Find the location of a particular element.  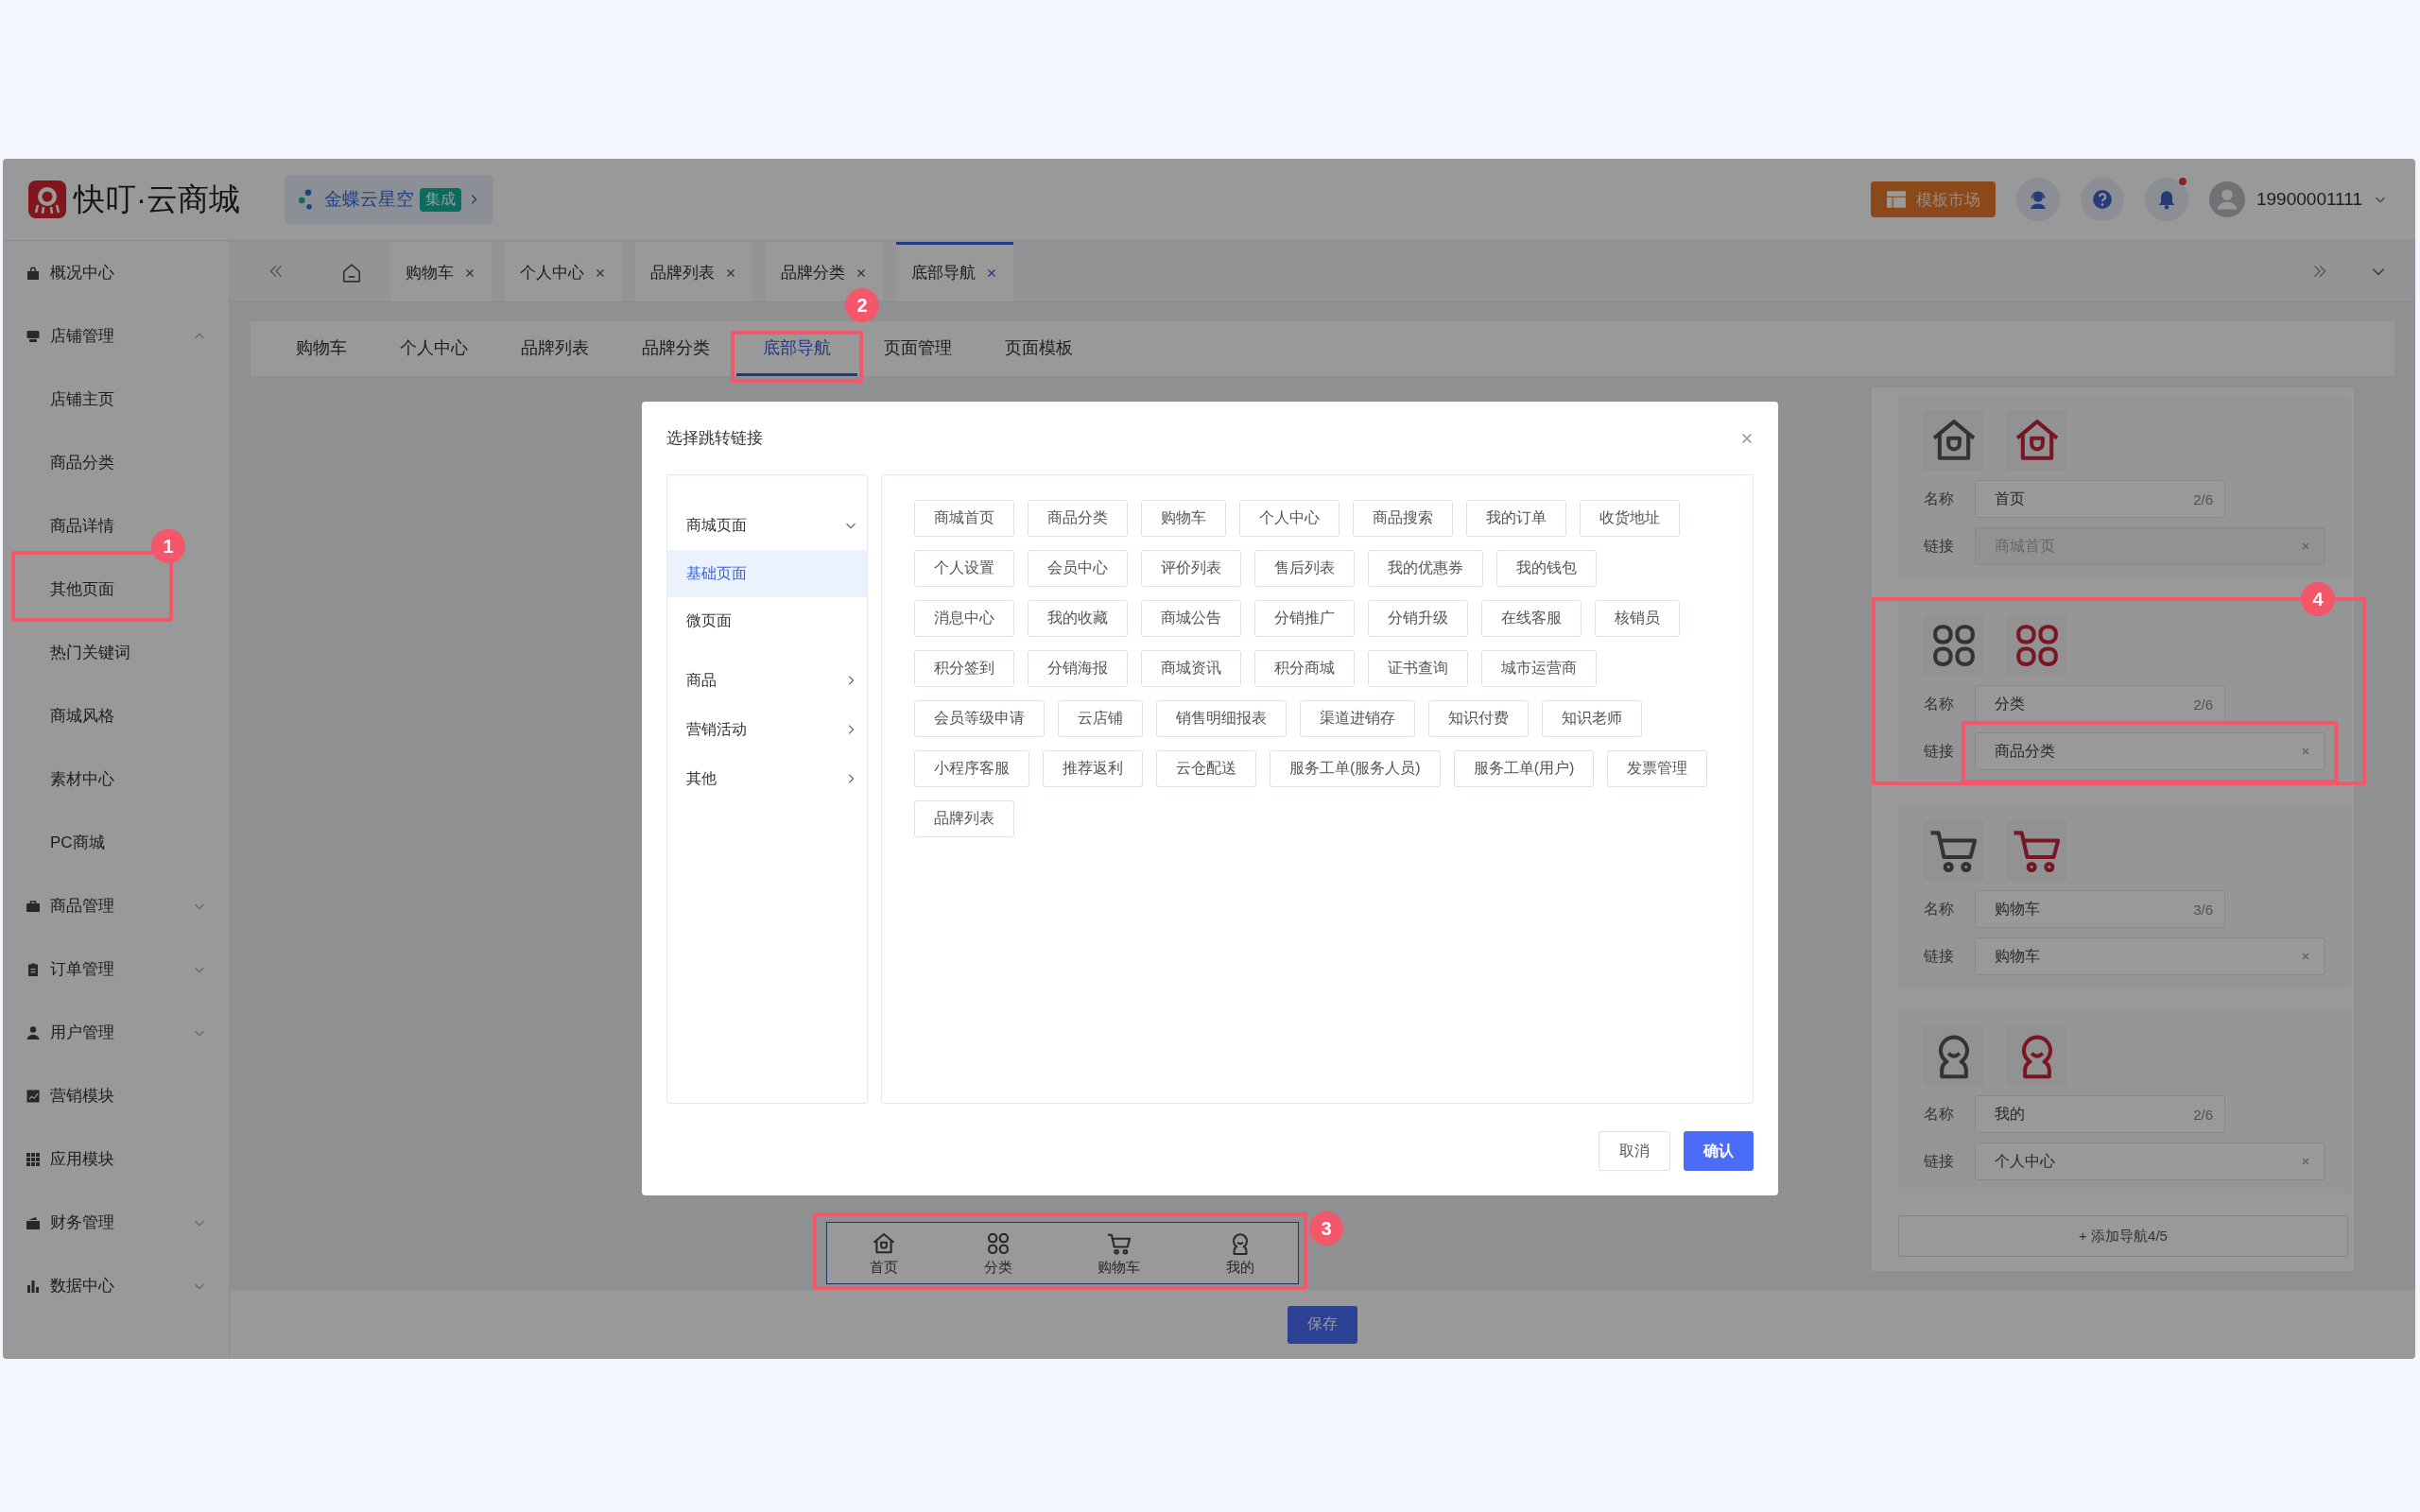

link-option: 云仓配送 is located at coordinates (1206, 768).